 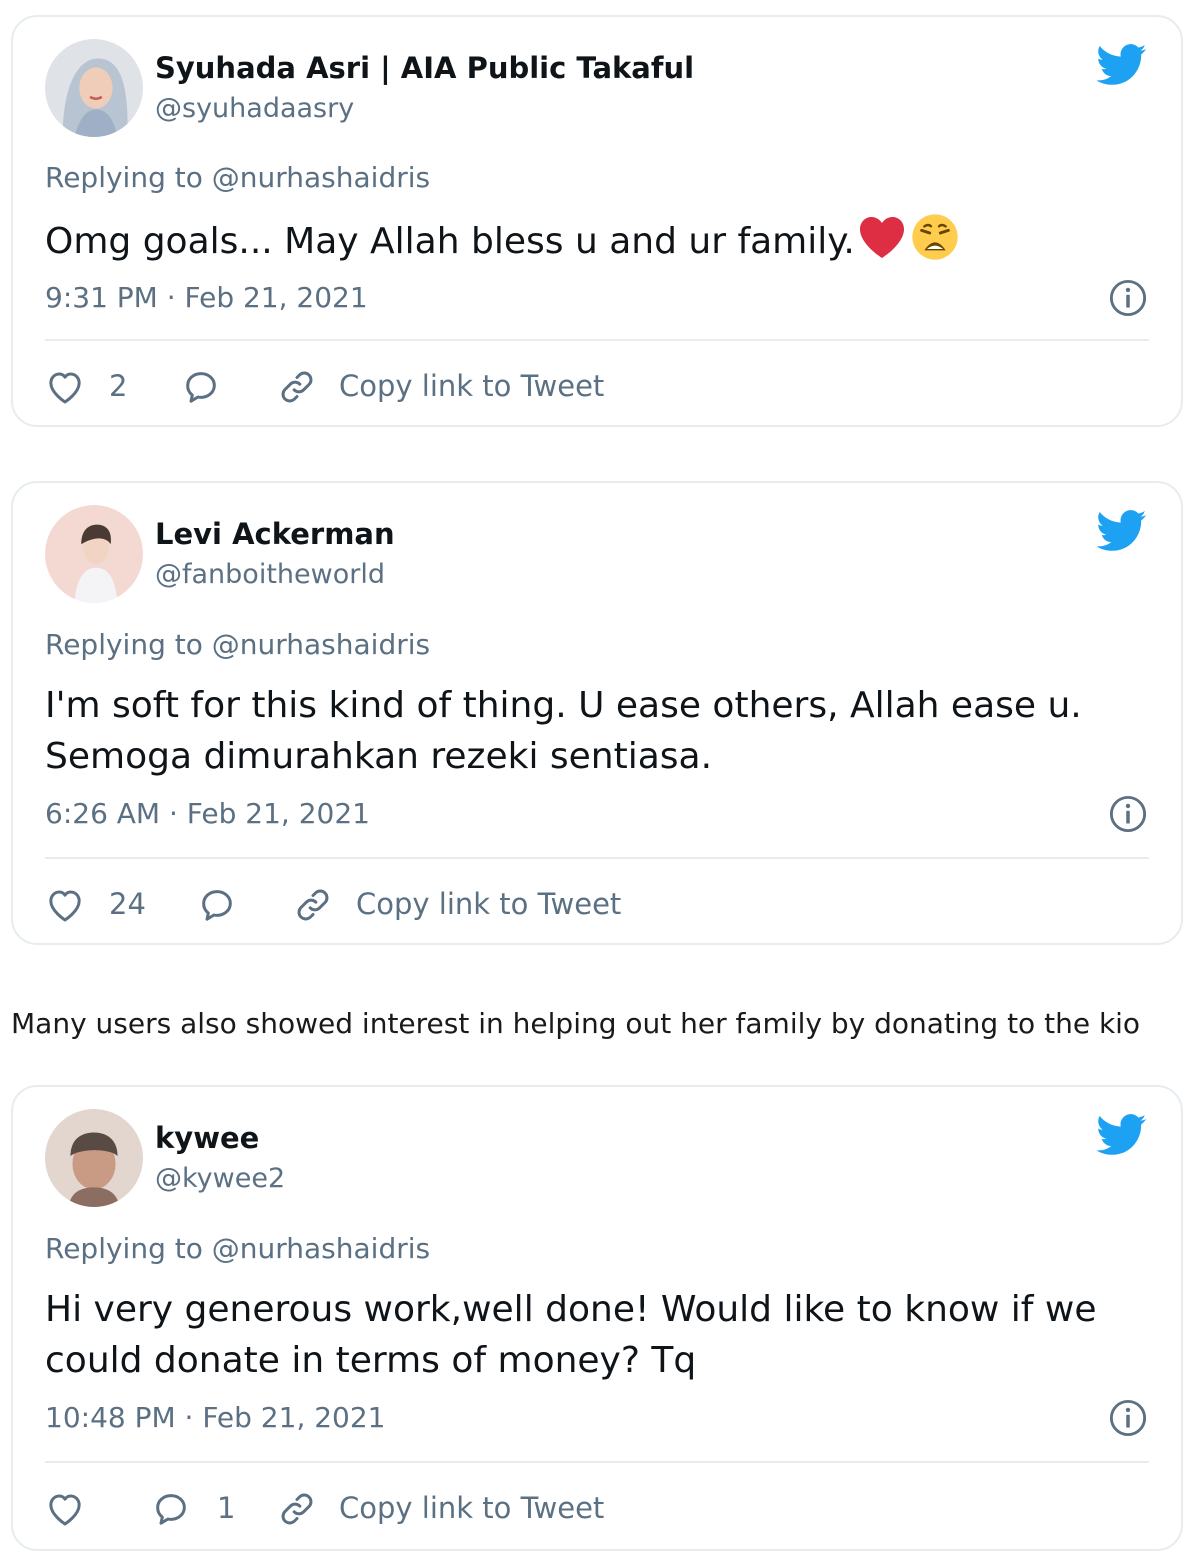 I want to click on red-heart-emoji-icon, so click(x=881, y=237).